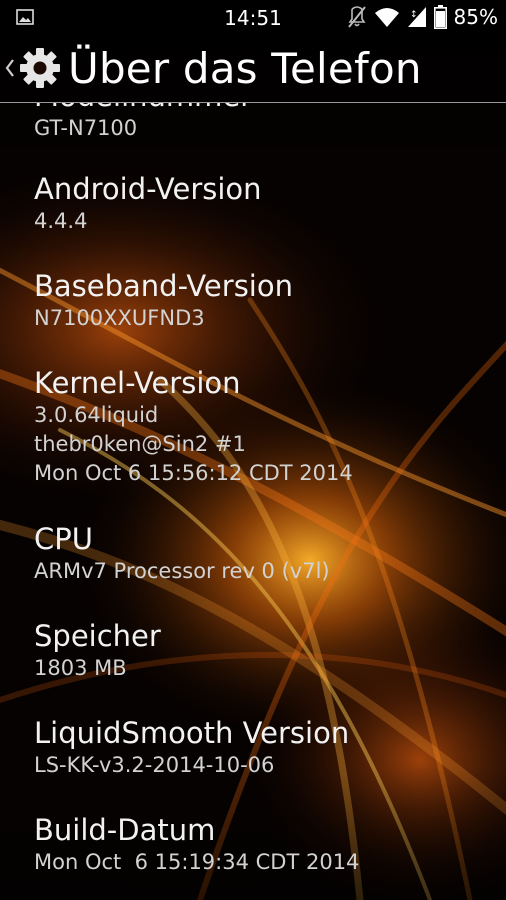 Image resolution: width=506 pixels, height=900 pixels. Describe the element at coordinates (245, 68) in the screenshot. I see `page-title: Über das Telefon` at that location.